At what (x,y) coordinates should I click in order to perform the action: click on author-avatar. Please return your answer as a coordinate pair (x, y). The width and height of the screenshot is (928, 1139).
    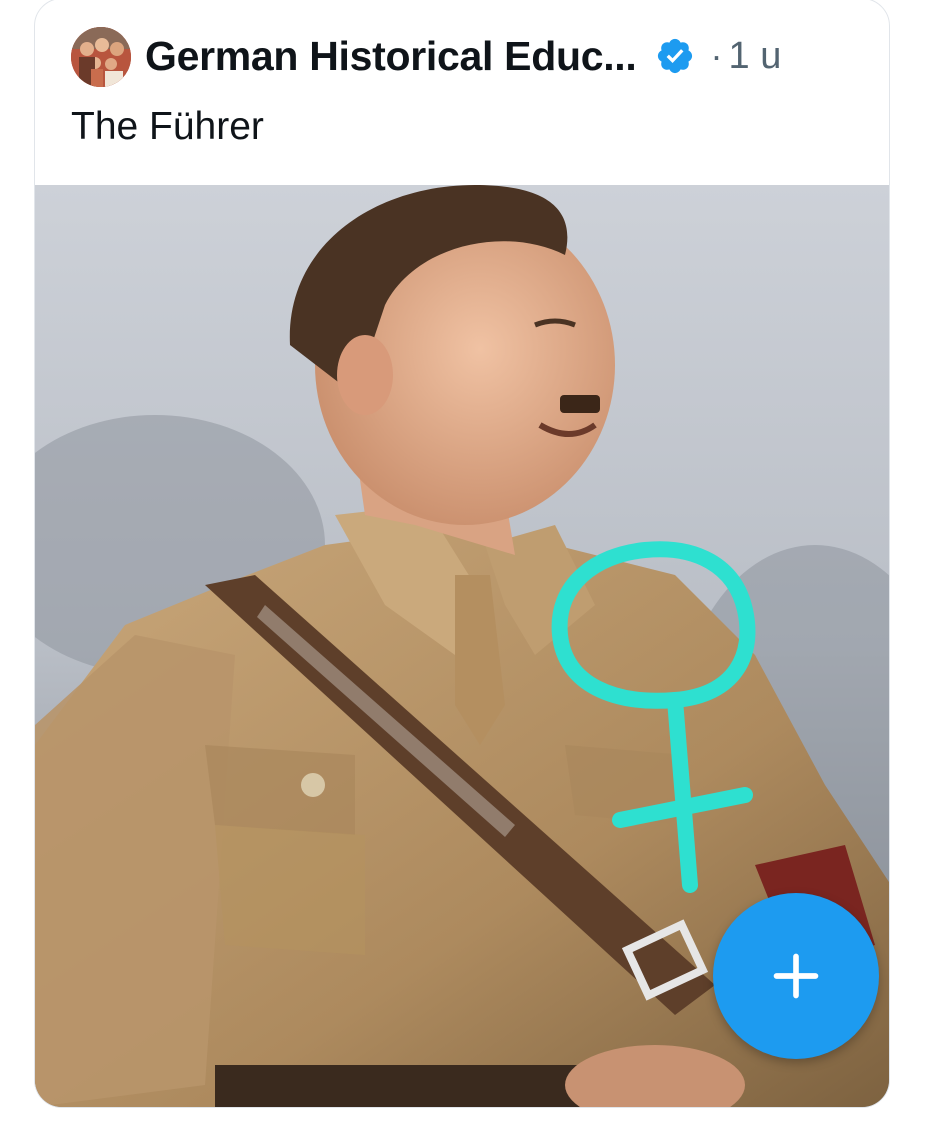
    Looking at the image, I should click on (101, 57).